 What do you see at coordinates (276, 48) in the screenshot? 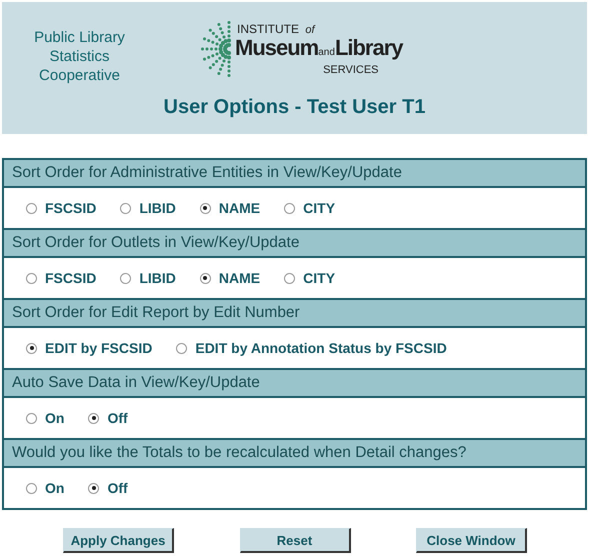
I see `logo-text: Museum` at bounding box center [276, 48].